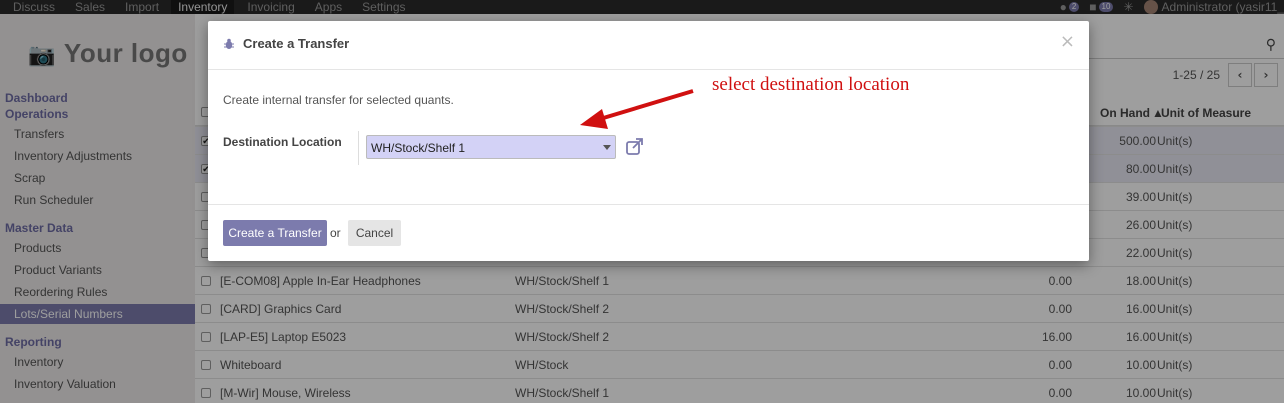 The image size is (1284, 403). What do you see at coordinates (648, 45) in the screenshot?
I see `dialog-header: Create a Transfer ×` at bounding box center [648, 45].